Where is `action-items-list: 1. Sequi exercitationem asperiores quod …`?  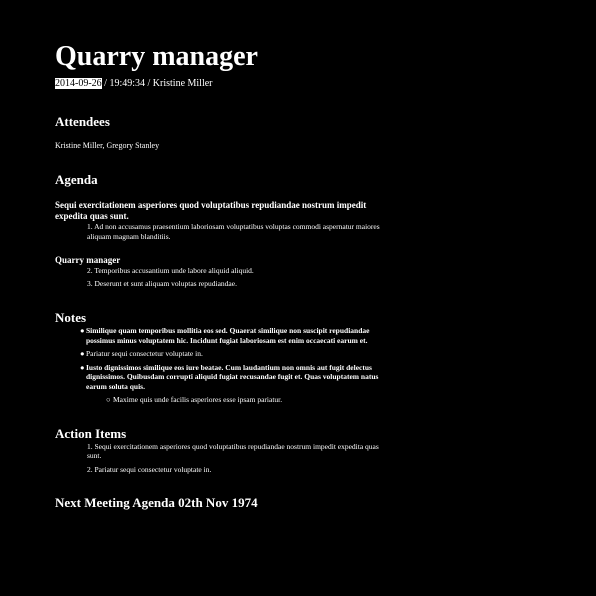 action-items-list: 1. Sequi exercitationem asperiores quod … is located at coordinates (222, 458).